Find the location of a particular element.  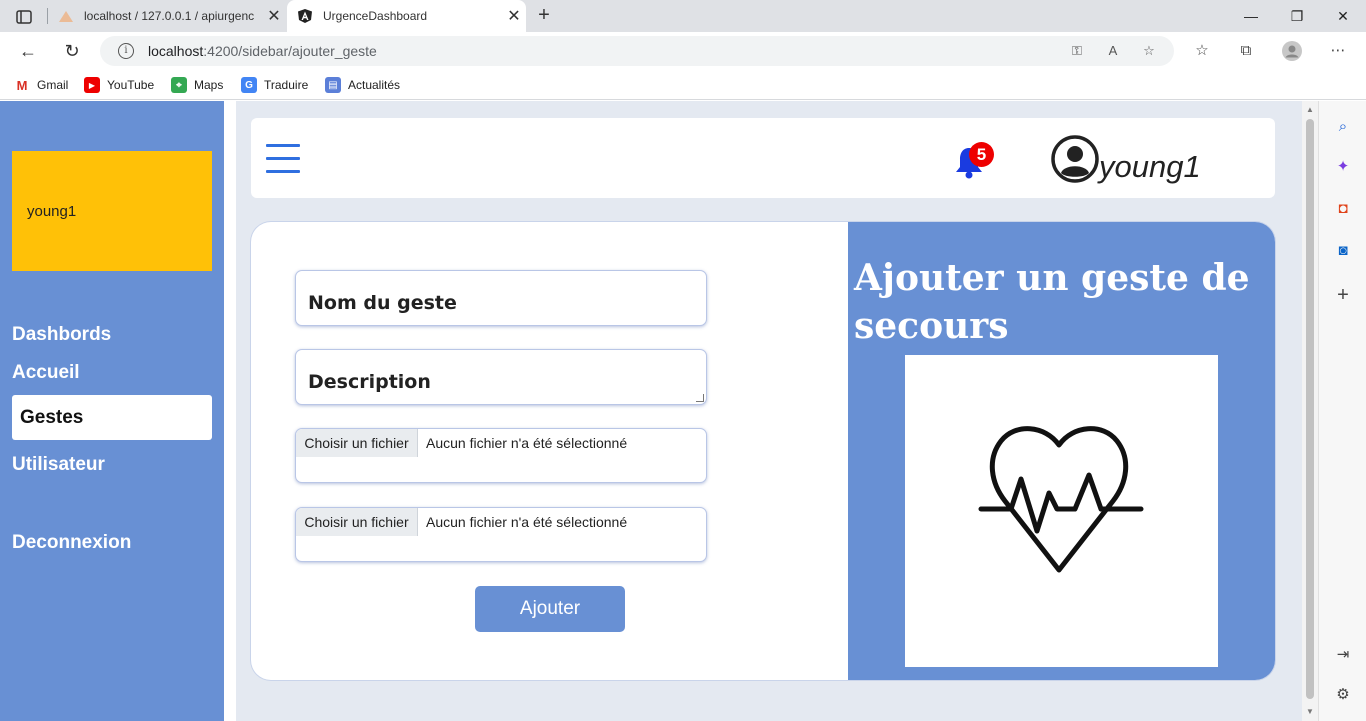

tab-title: UrgenceDashboard is located at coordinates (375, 16).